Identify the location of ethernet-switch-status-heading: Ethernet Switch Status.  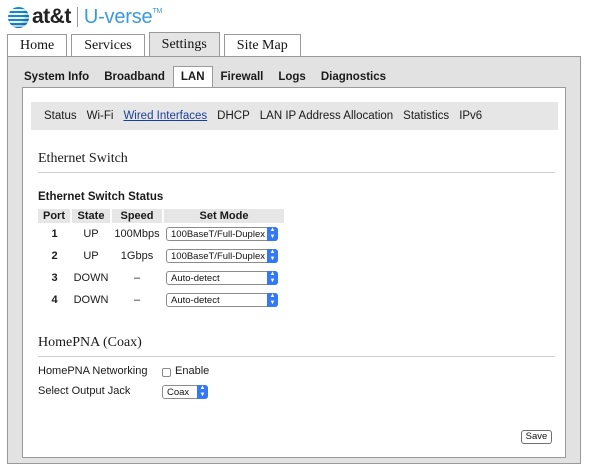
(101, 197).